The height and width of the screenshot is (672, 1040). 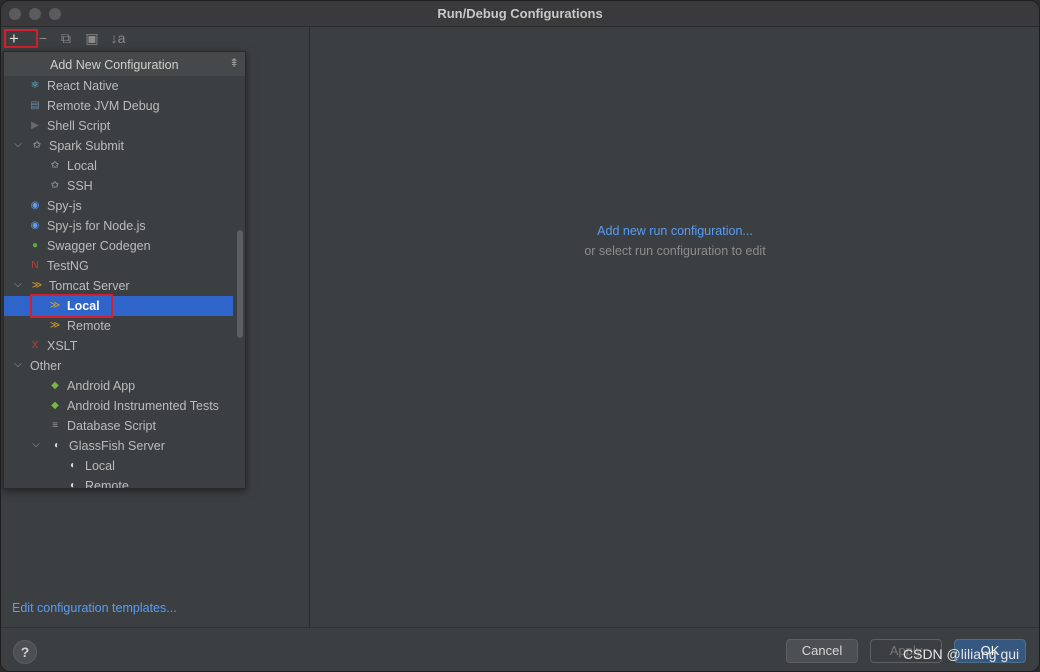 I want to click on config-type-label: React Native, so click(x=83, y=86).